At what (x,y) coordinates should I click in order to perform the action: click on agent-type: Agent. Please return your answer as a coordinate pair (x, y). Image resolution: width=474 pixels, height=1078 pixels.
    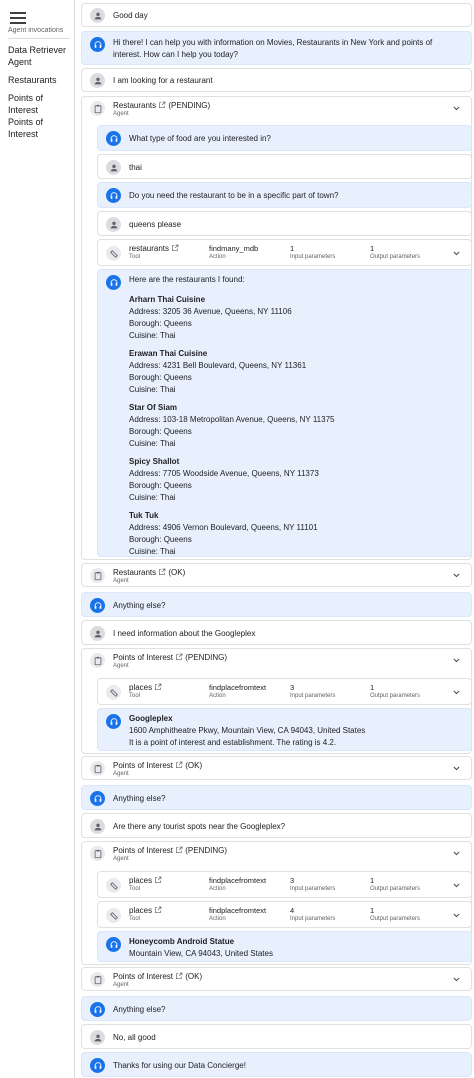
    Looking at the image, I should click on (121, 774).